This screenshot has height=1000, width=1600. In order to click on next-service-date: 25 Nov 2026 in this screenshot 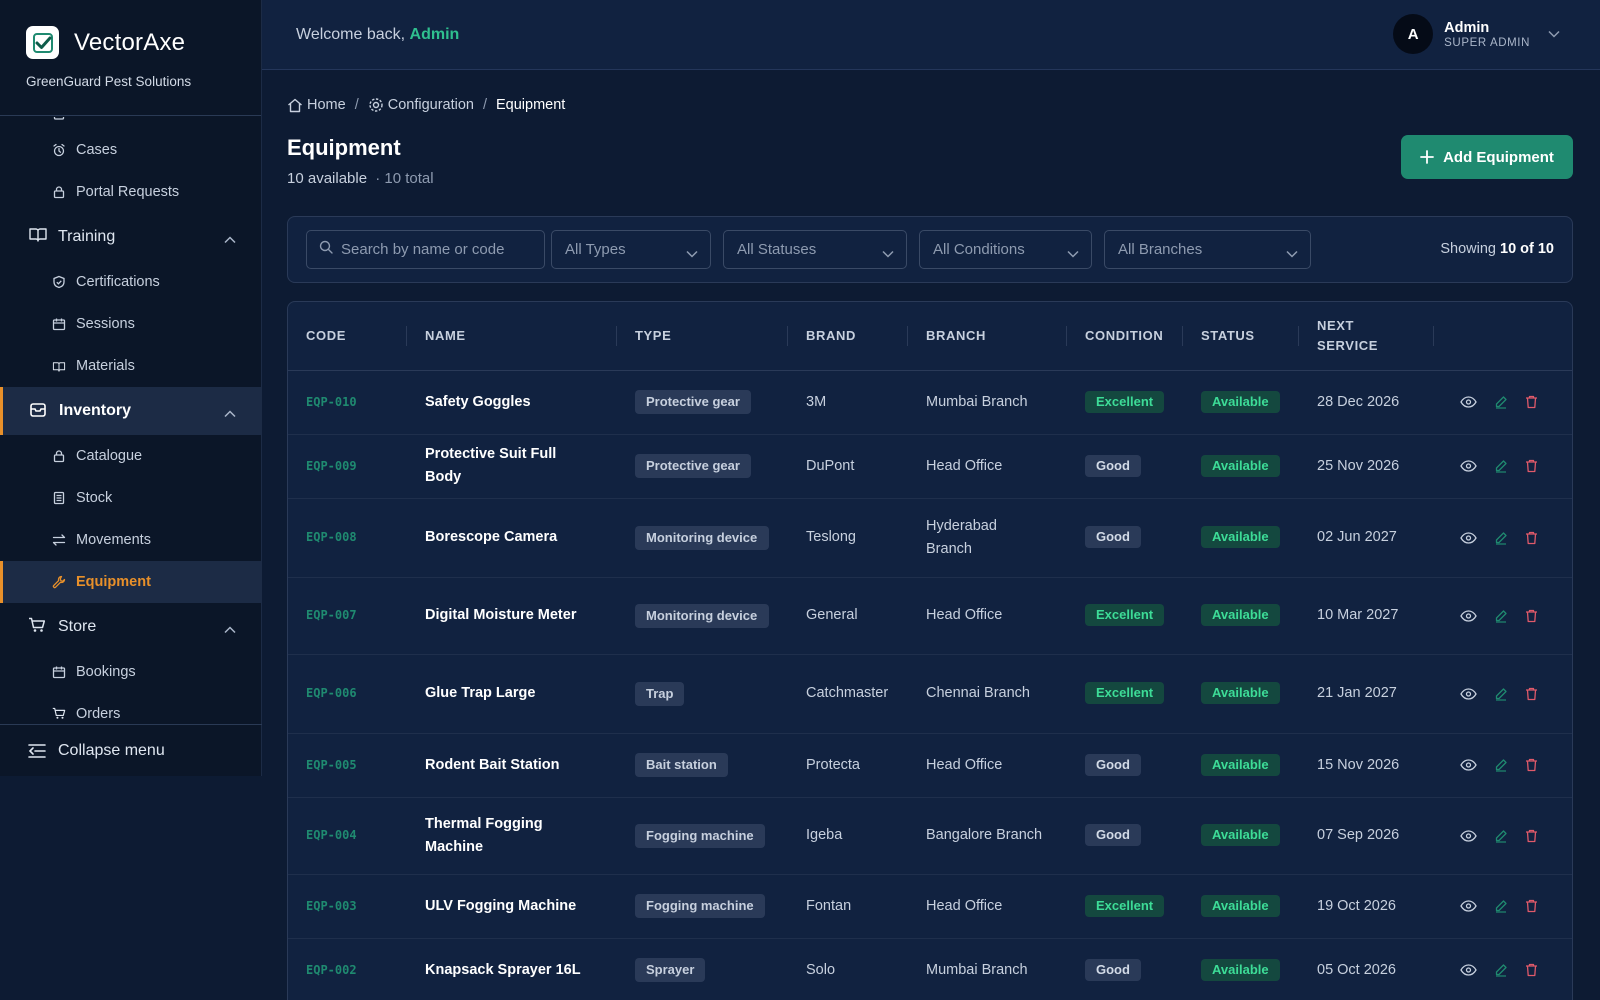, I will do `click(1366, 466)`.